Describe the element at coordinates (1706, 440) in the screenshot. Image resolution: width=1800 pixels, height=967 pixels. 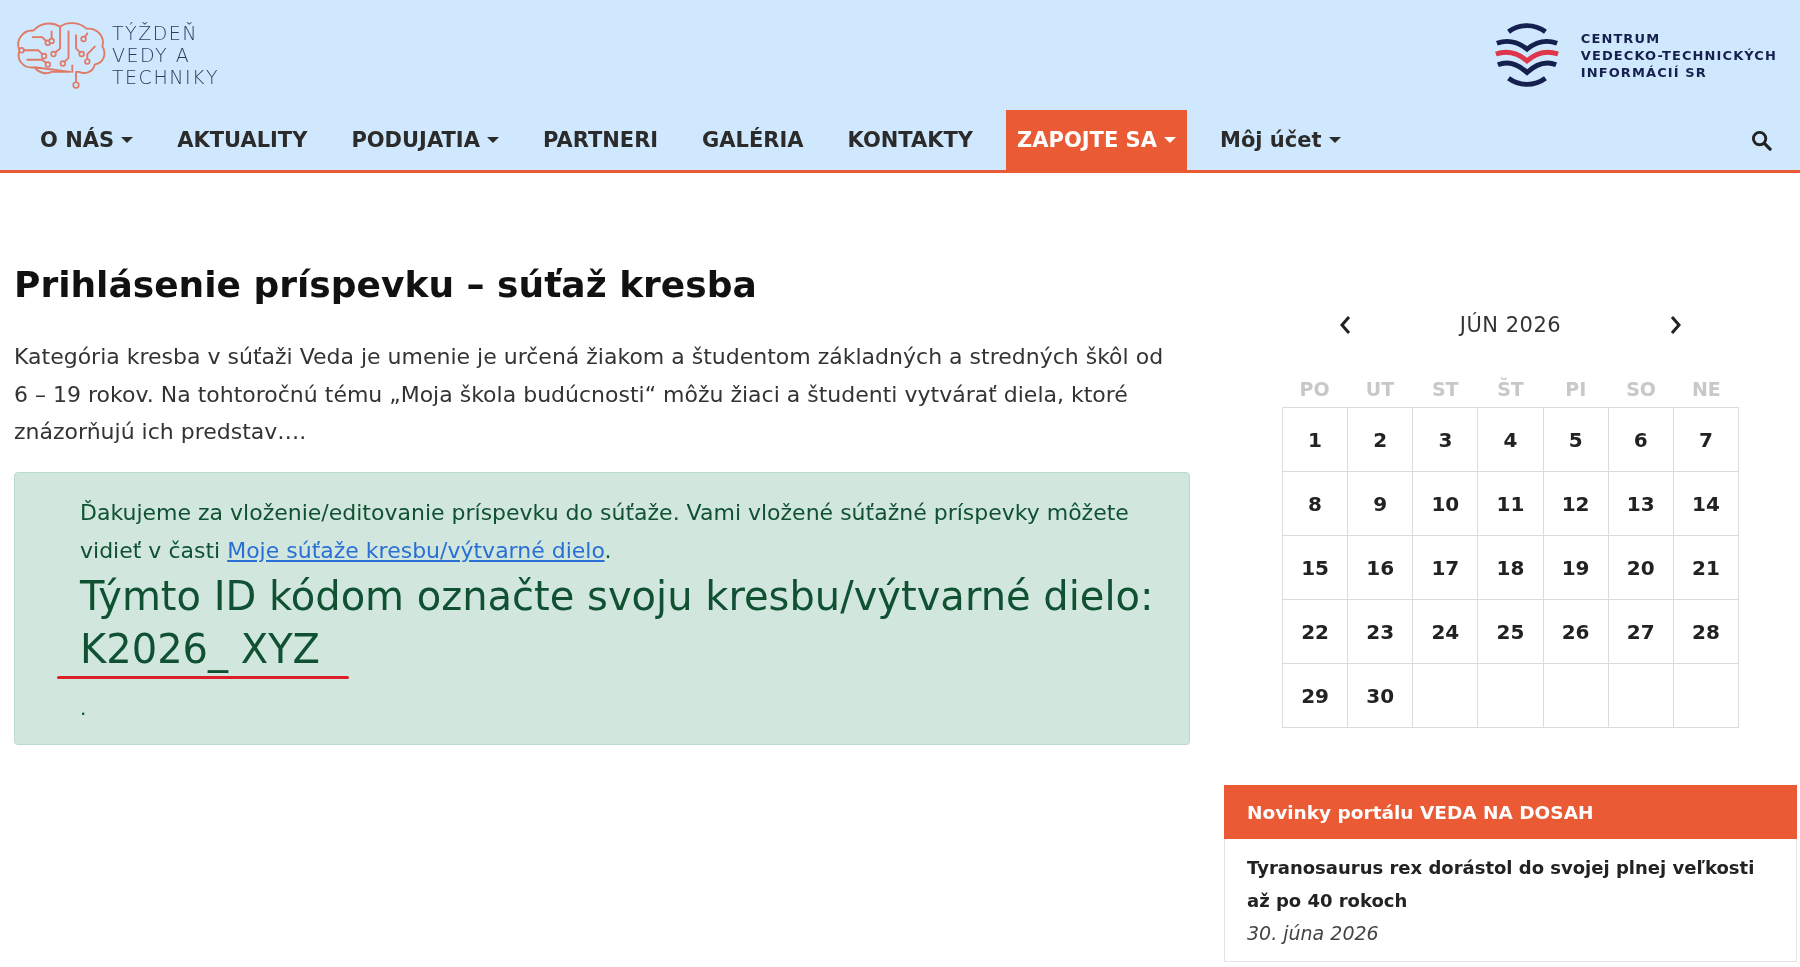
I see `calendar-day: 7` at that location.